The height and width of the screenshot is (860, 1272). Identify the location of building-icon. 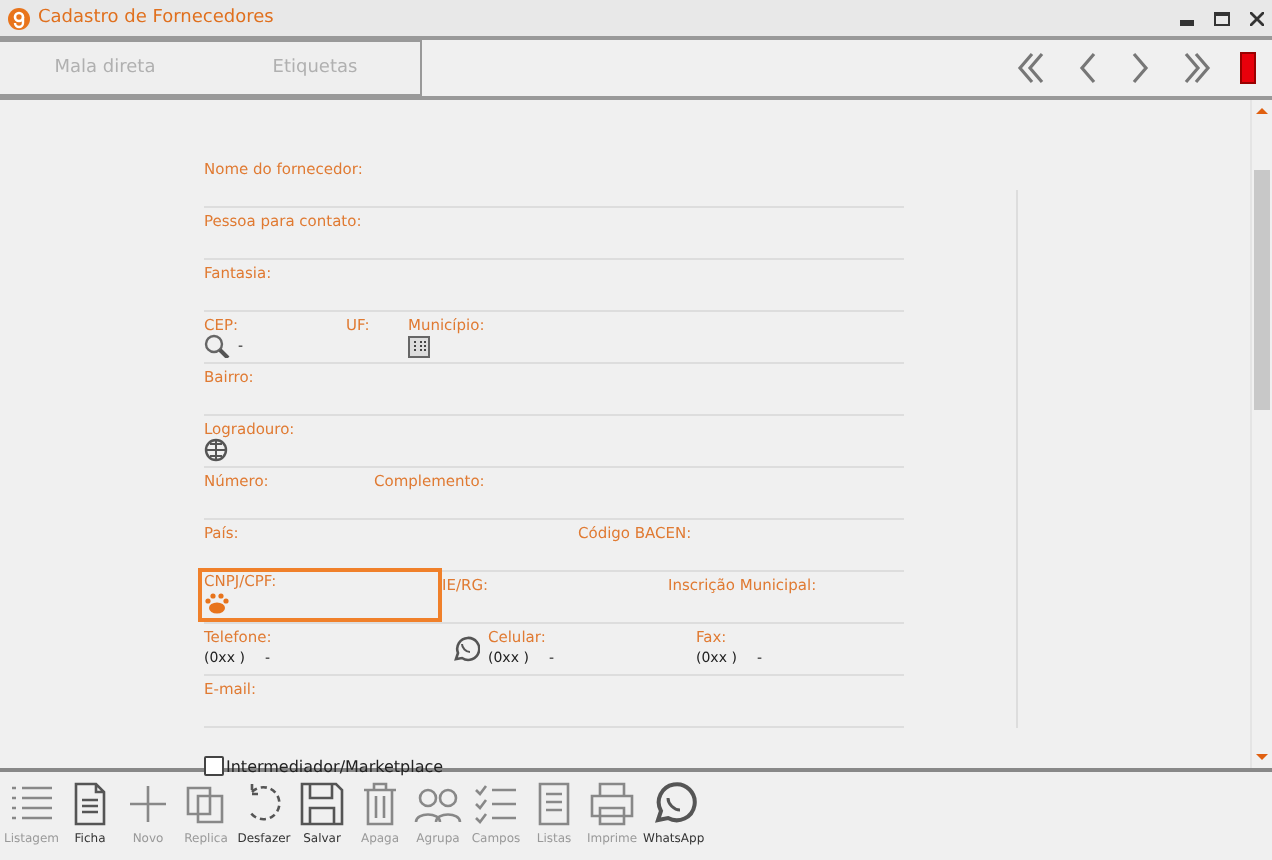
(419, 346).